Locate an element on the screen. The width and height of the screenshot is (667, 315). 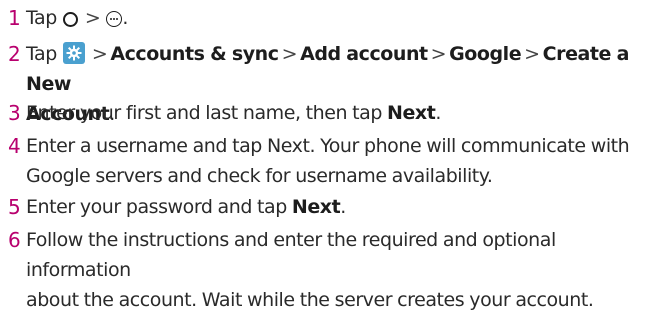
step-number: 6 is located at coordinates (14, 240).